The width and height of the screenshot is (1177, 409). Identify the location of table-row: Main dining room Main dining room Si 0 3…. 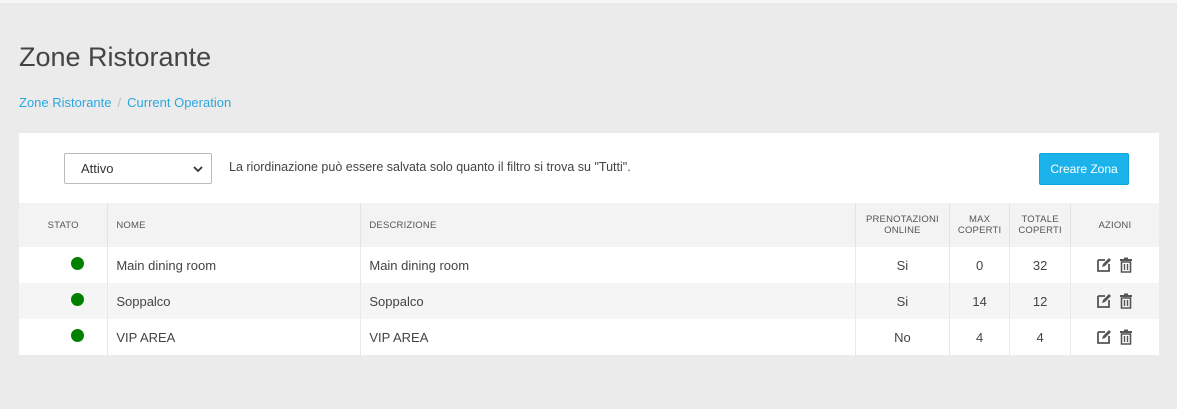
(589, 265).